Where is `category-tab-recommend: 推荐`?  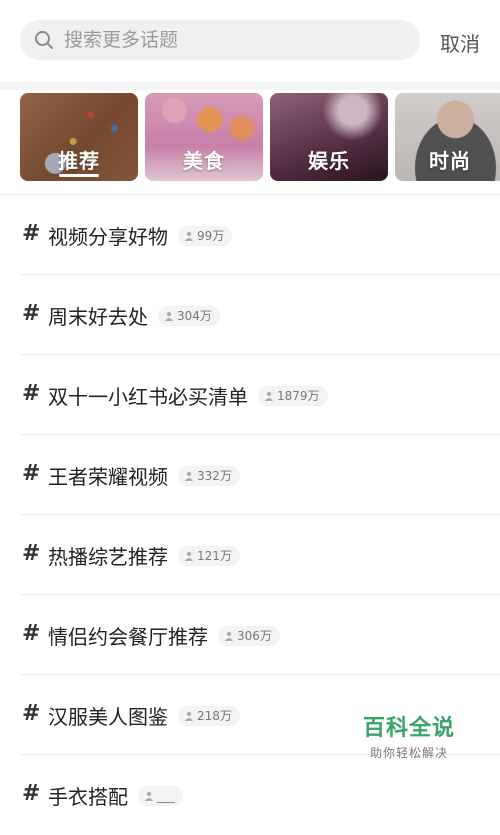
category-tab-recommend: 推荐 is located at coordinates (79, 137).